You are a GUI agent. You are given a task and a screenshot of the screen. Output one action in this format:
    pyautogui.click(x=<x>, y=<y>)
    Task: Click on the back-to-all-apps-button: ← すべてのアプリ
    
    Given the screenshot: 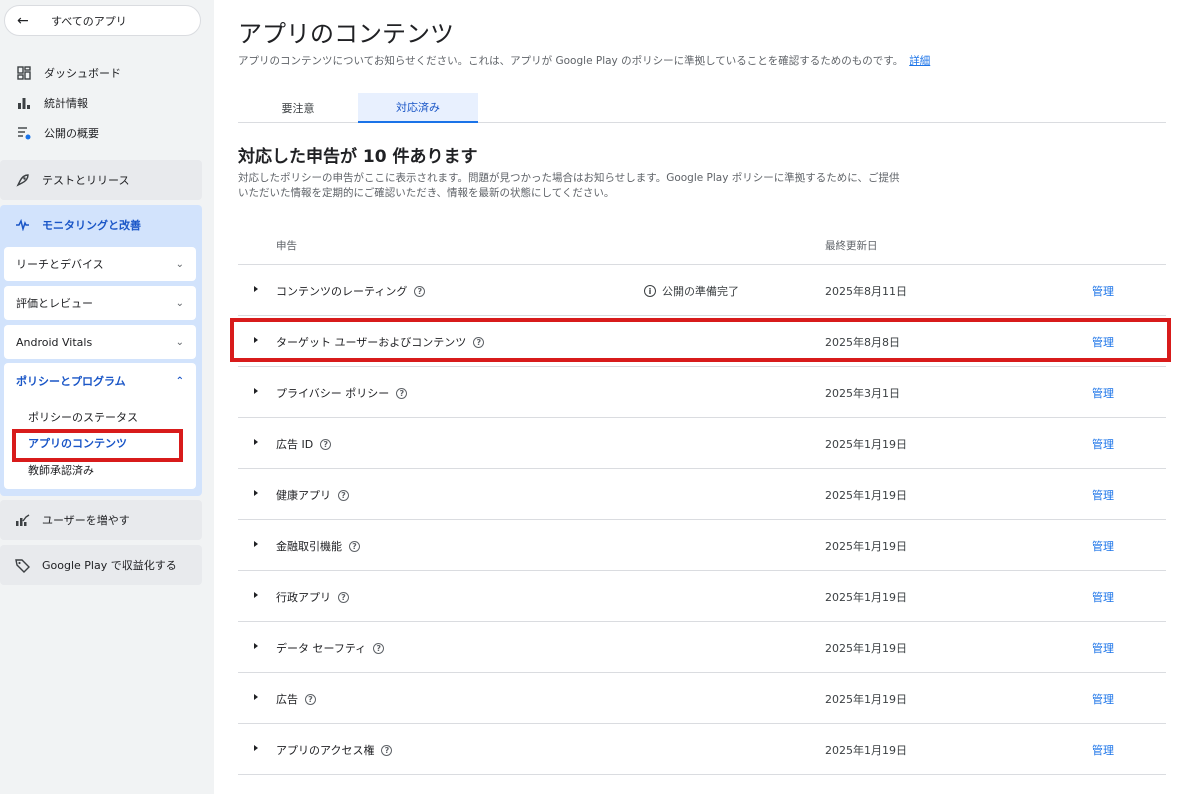 What is the action you would take?
    pyautogui.click(x=102, y=20)
    